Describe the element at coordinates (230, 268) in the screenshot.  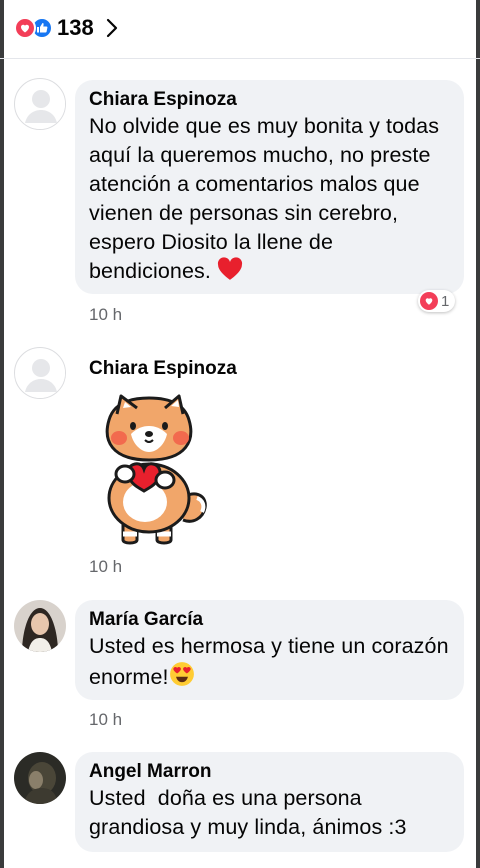
I see `red-heart-emoji-icon` at that location.